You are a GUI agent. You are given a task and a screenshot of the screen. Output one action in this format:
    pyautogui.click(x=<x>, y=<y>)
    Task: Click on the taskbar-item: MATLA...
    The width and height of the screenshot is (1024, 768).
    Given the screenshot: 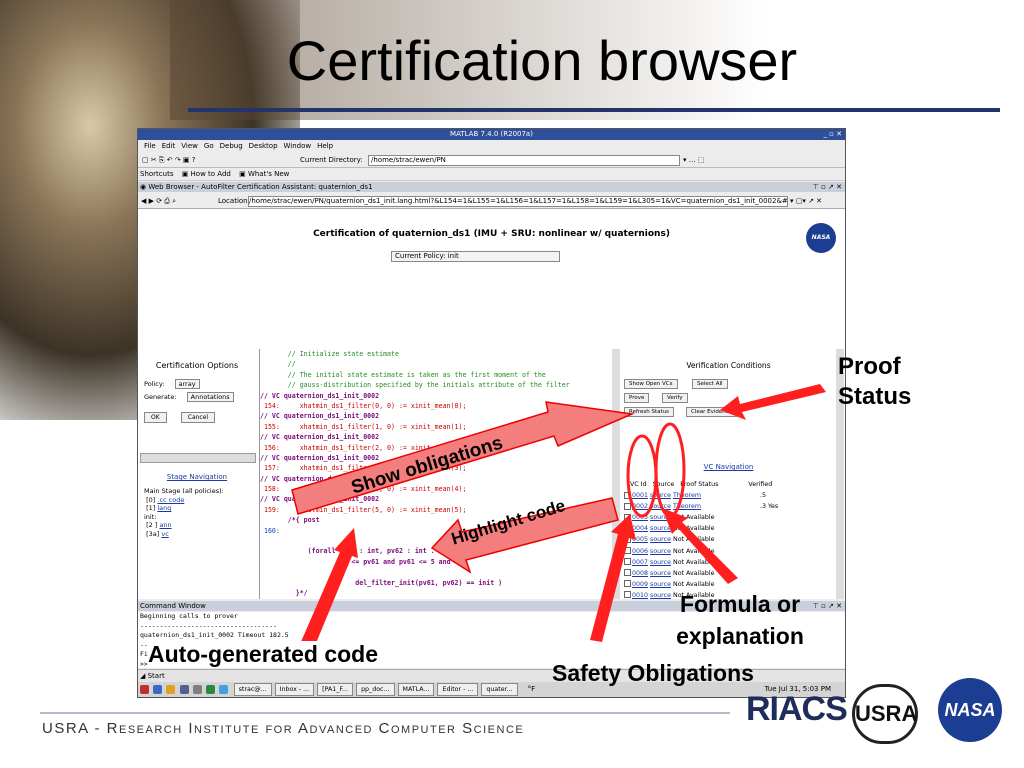 What is the action you would take?
    pyautogui.click(x=416, y=689)
    